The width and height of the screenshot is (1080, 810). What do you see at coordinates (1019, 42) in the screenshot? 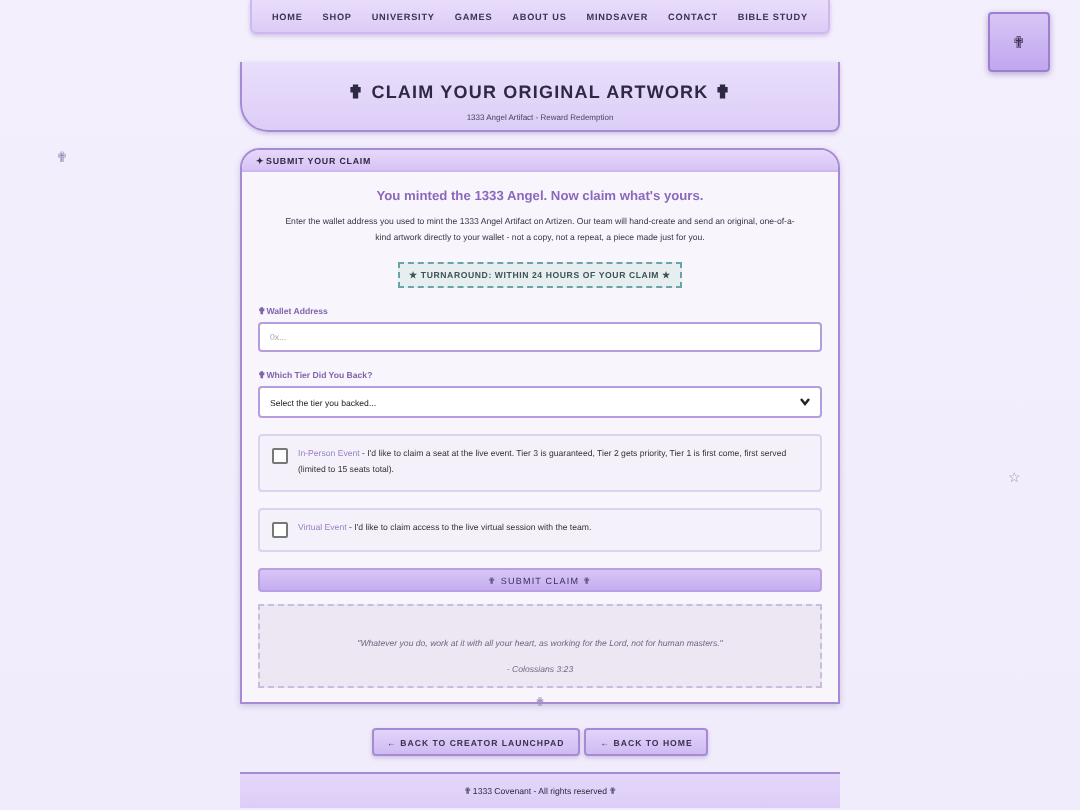
I see `cross-button: ✟` at bounding box center [1019, 42].